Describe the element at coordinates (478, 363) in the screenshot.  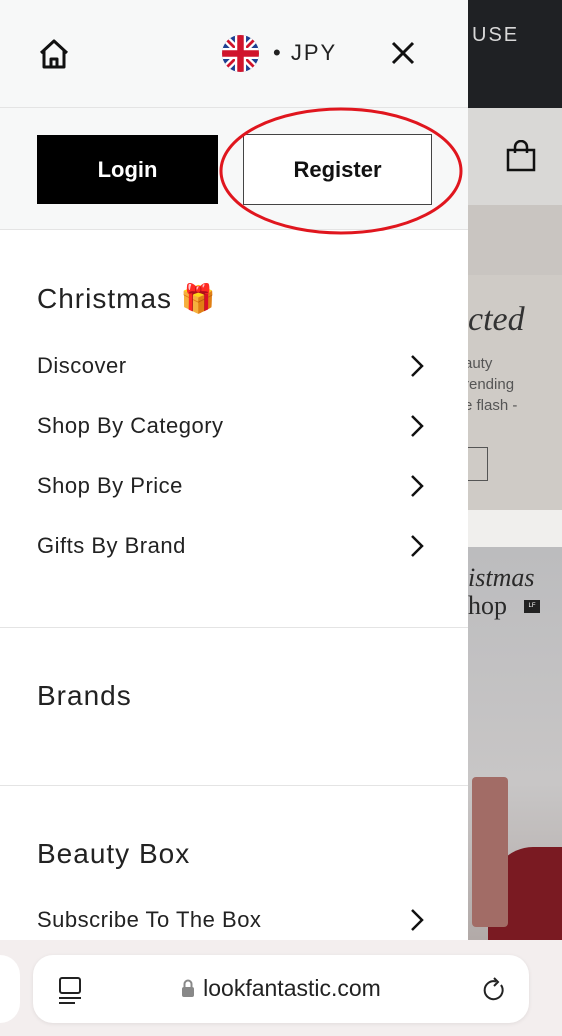
I see `banner-line: auty` at that location.